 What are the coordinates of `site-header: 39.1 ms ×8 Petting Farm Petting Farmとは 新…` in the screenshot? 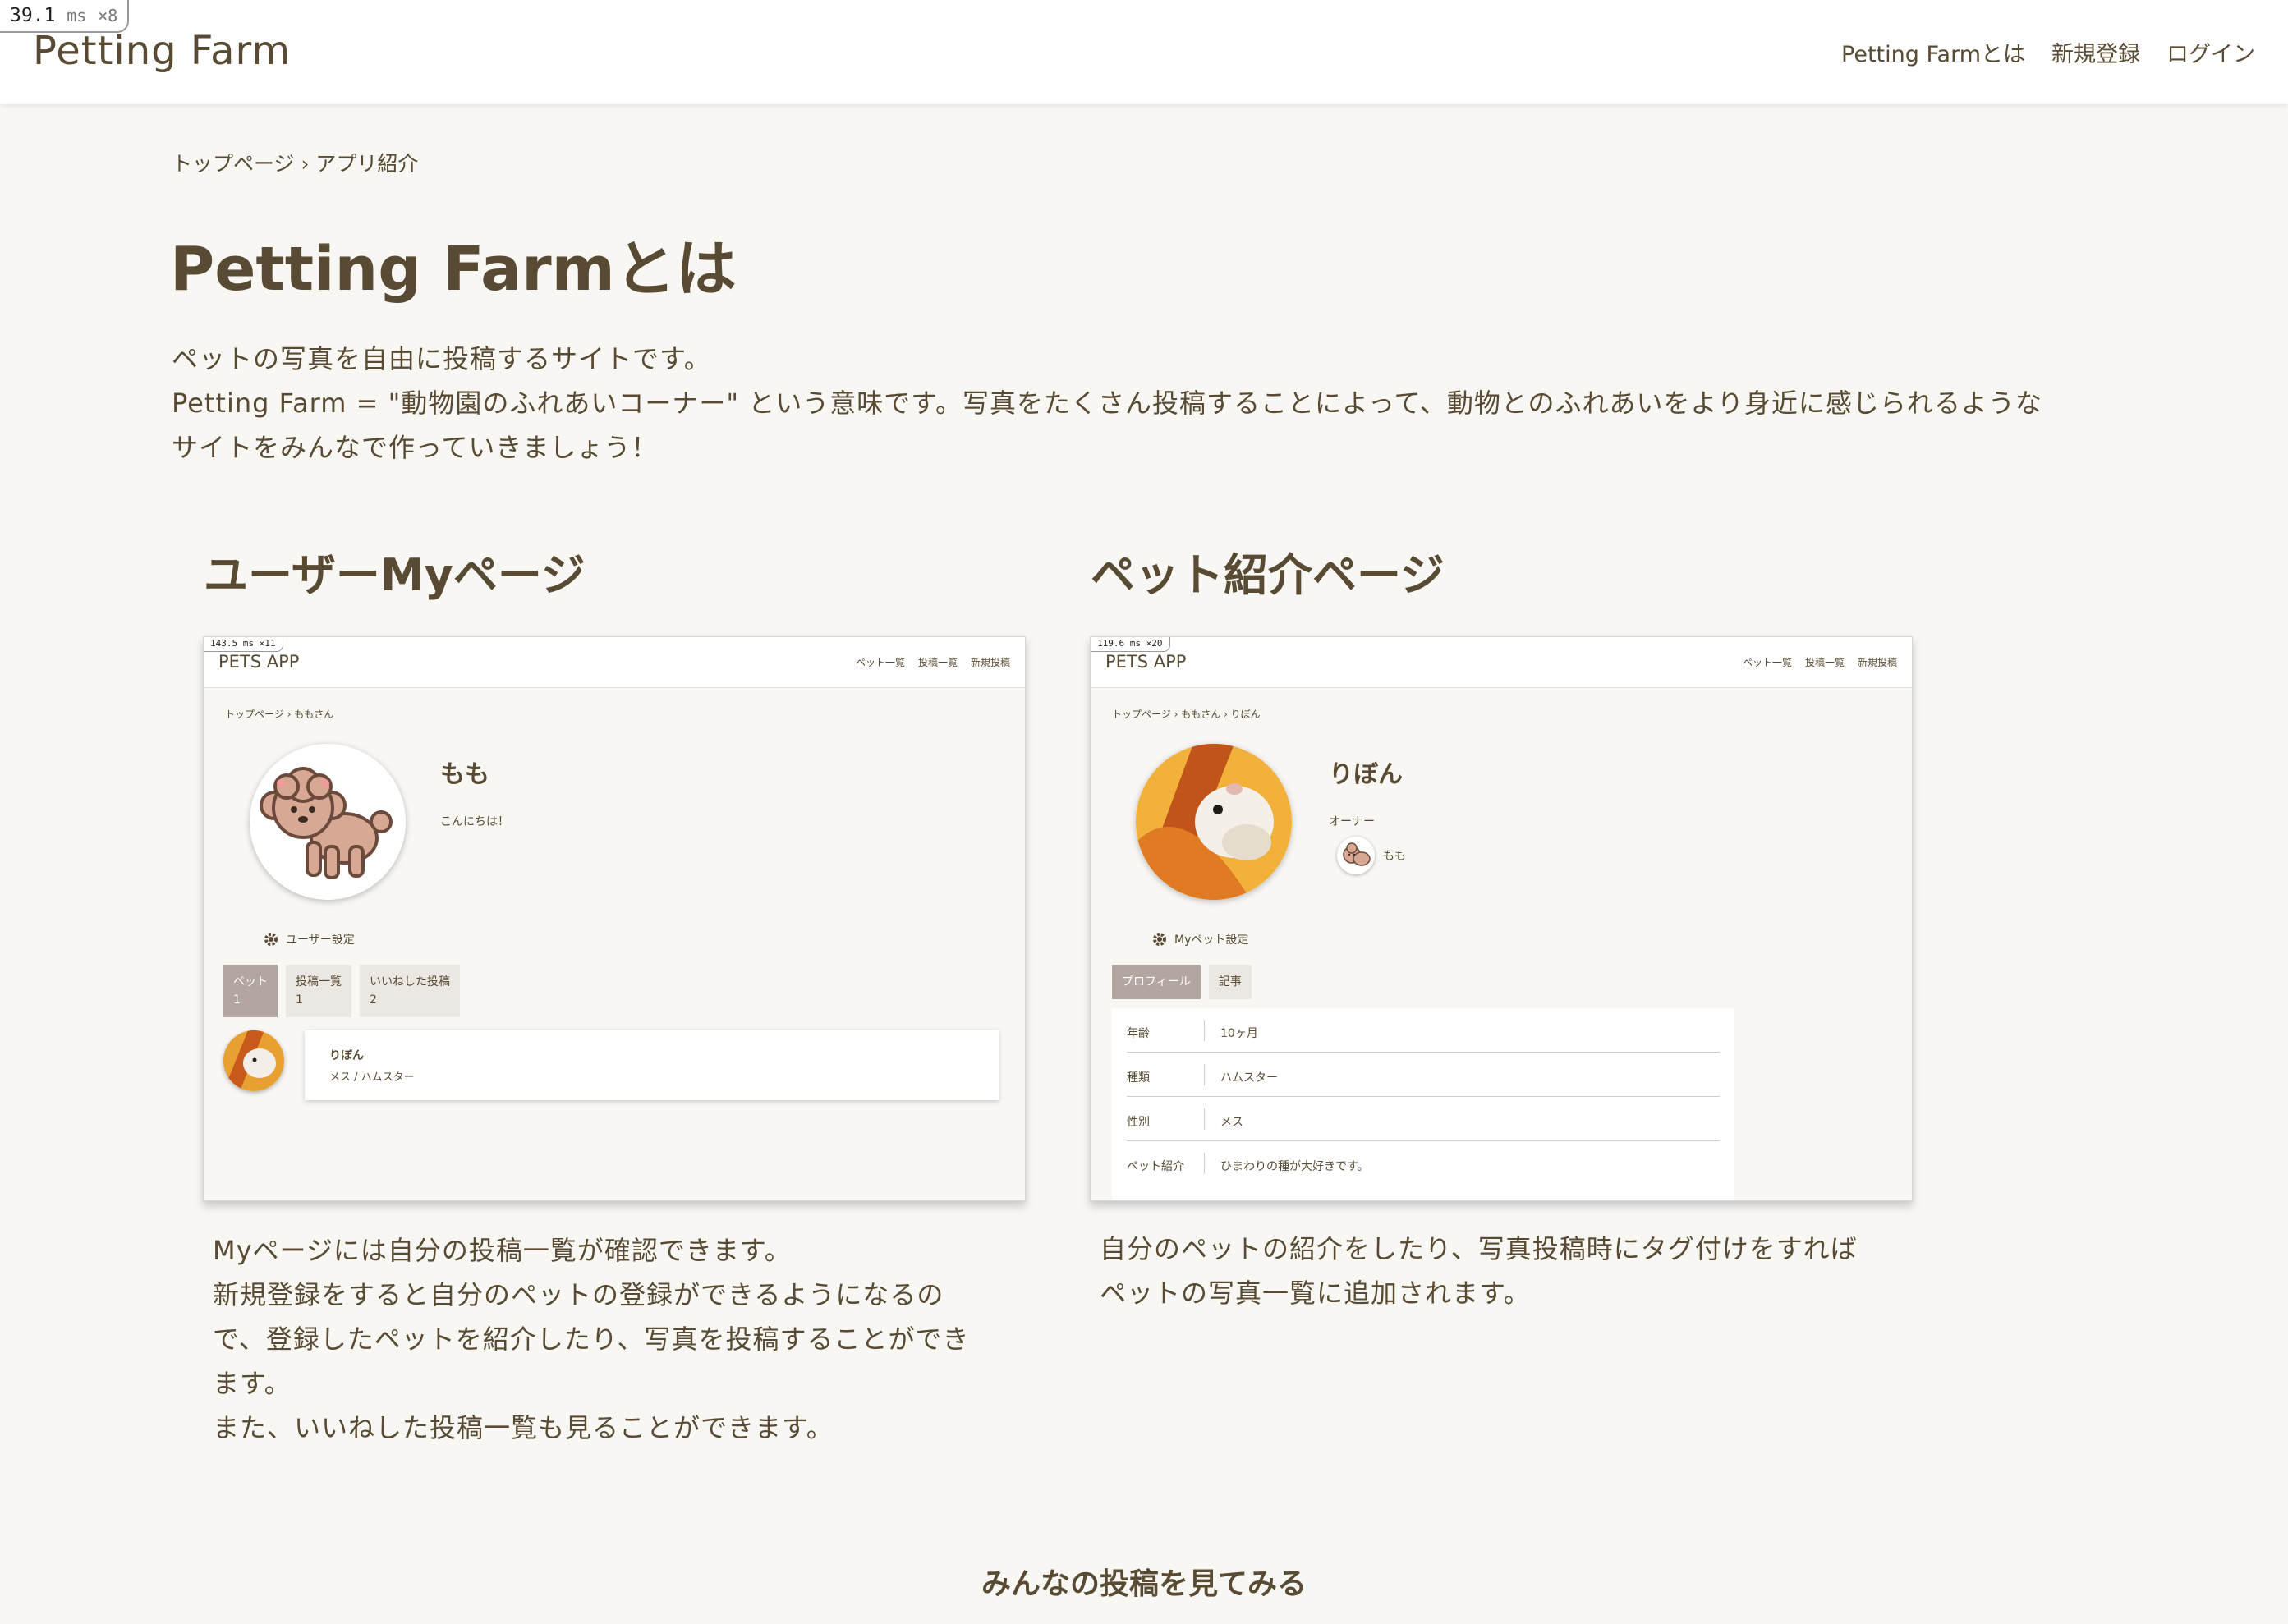 It's located at (1144, 52).